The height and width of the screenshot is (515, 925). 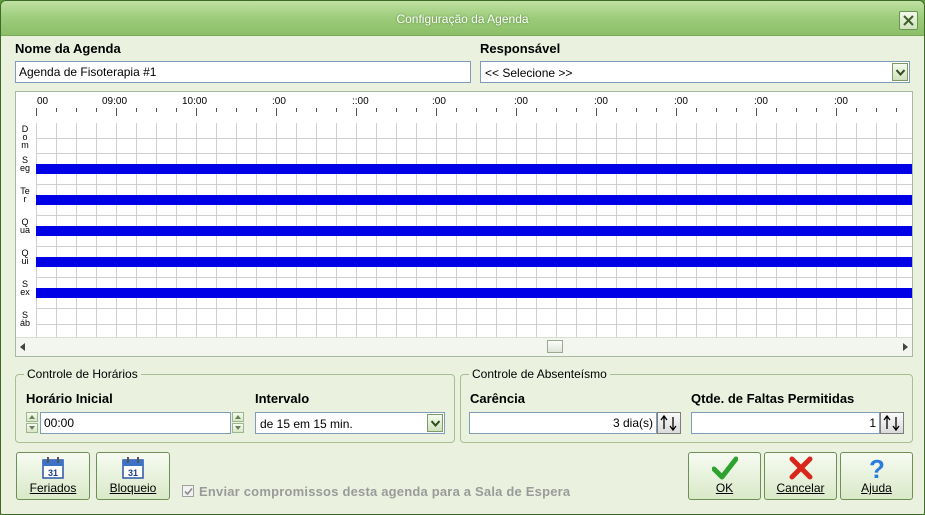 I want to click on day-label-1: Seg, so click(x=25, y=164).